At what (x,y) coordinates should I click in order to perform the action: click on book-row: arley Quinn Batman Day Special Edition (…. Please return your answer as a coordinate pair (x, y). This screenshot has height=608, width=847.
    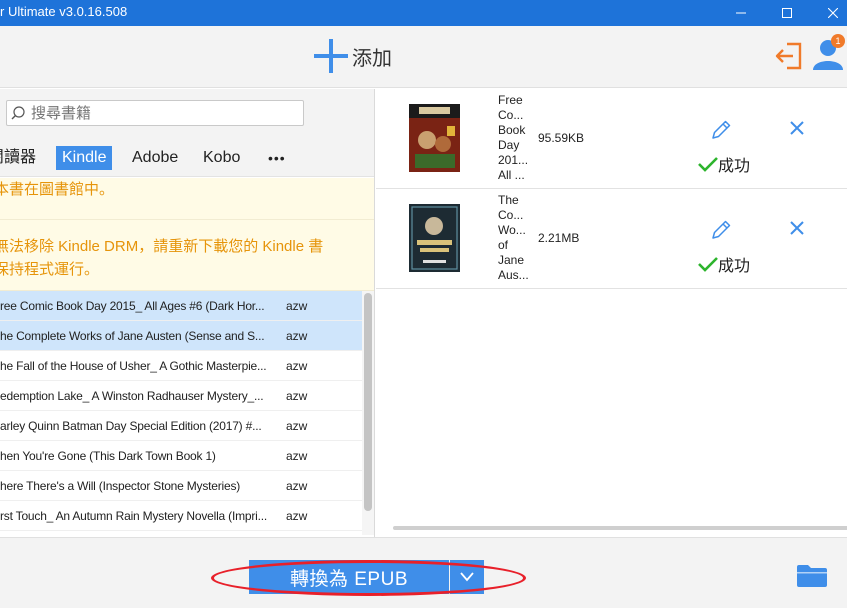
    Looking at the image, I should click on (181, 426).